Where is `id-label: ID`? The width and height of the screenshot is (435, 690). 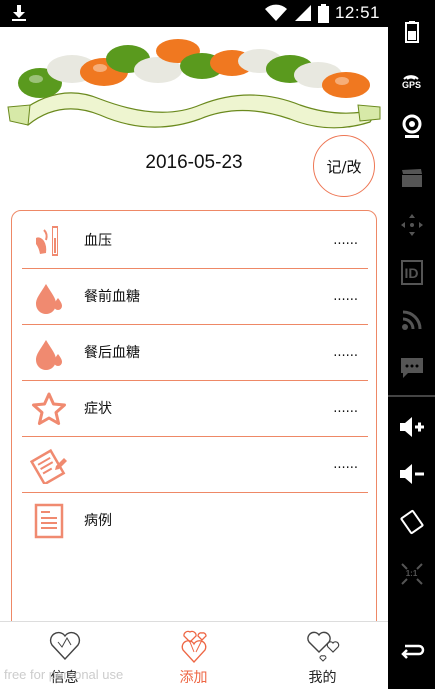 id-label: ID is located at coordinates (411, 272).